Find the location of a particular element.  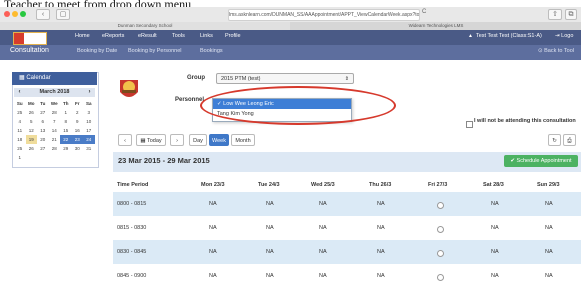

not-attending-checkbox is located at coordinates (469, 124).